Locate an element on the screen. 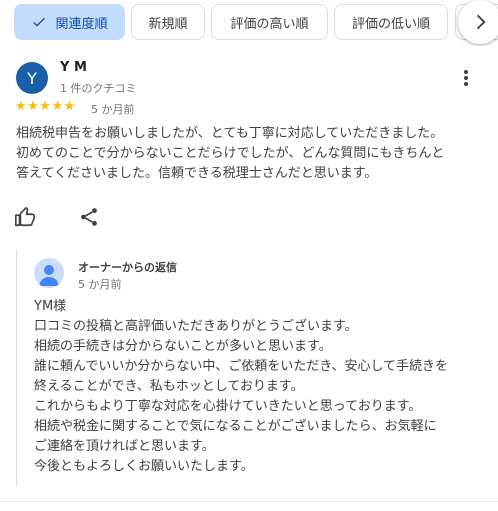  sort-chip-bar: 関連度順 新規順 評価の高い順 評価の低い順 is located at coordinates (249, 23).